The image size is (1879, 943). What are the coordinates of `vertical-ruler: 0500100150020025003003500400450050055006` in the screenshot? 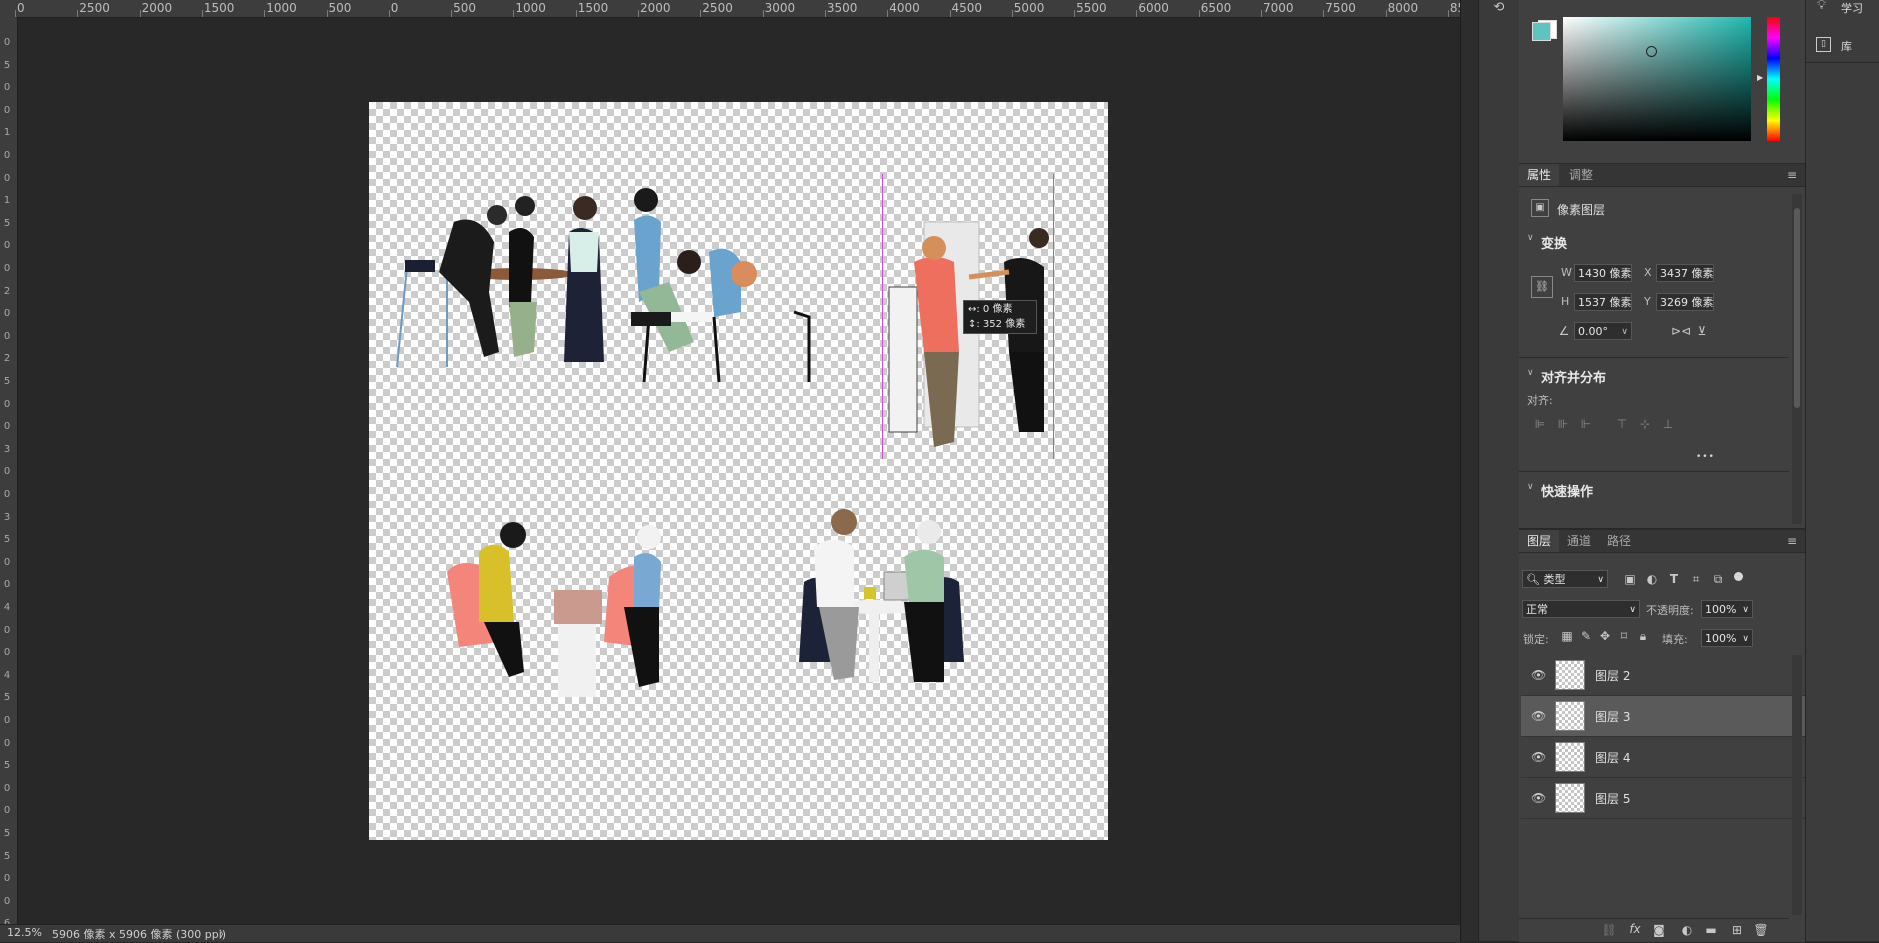 It's located at (9, 470).